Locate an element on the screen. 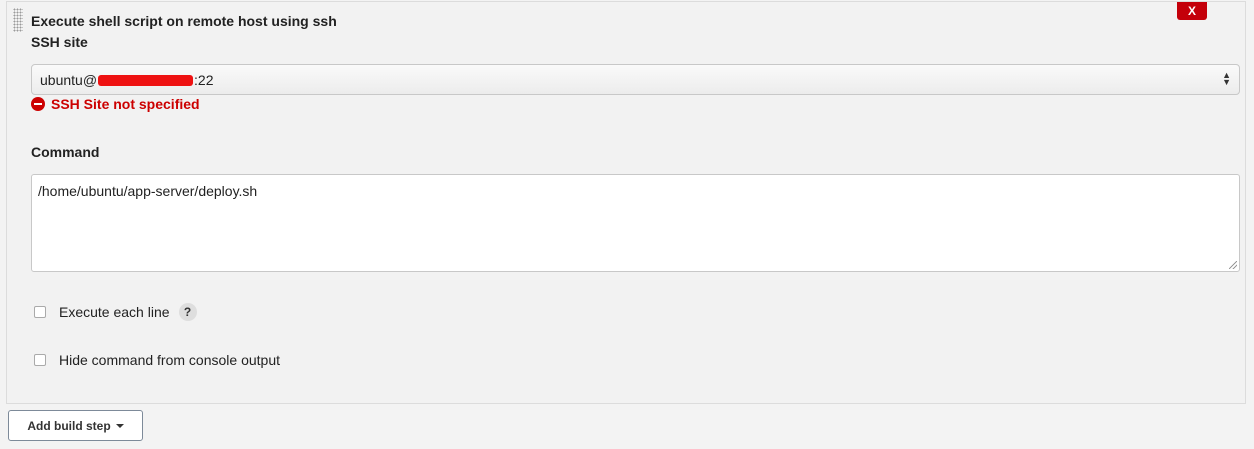  caret-down-icon is located at coordinates (119, 425).